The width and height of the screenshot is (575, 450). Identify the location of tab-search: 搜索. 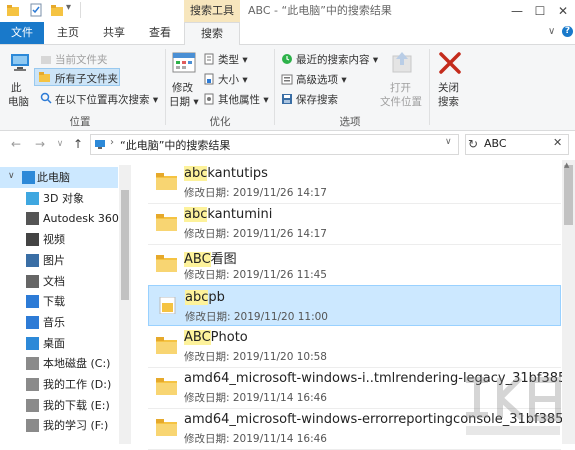
(212, 33).